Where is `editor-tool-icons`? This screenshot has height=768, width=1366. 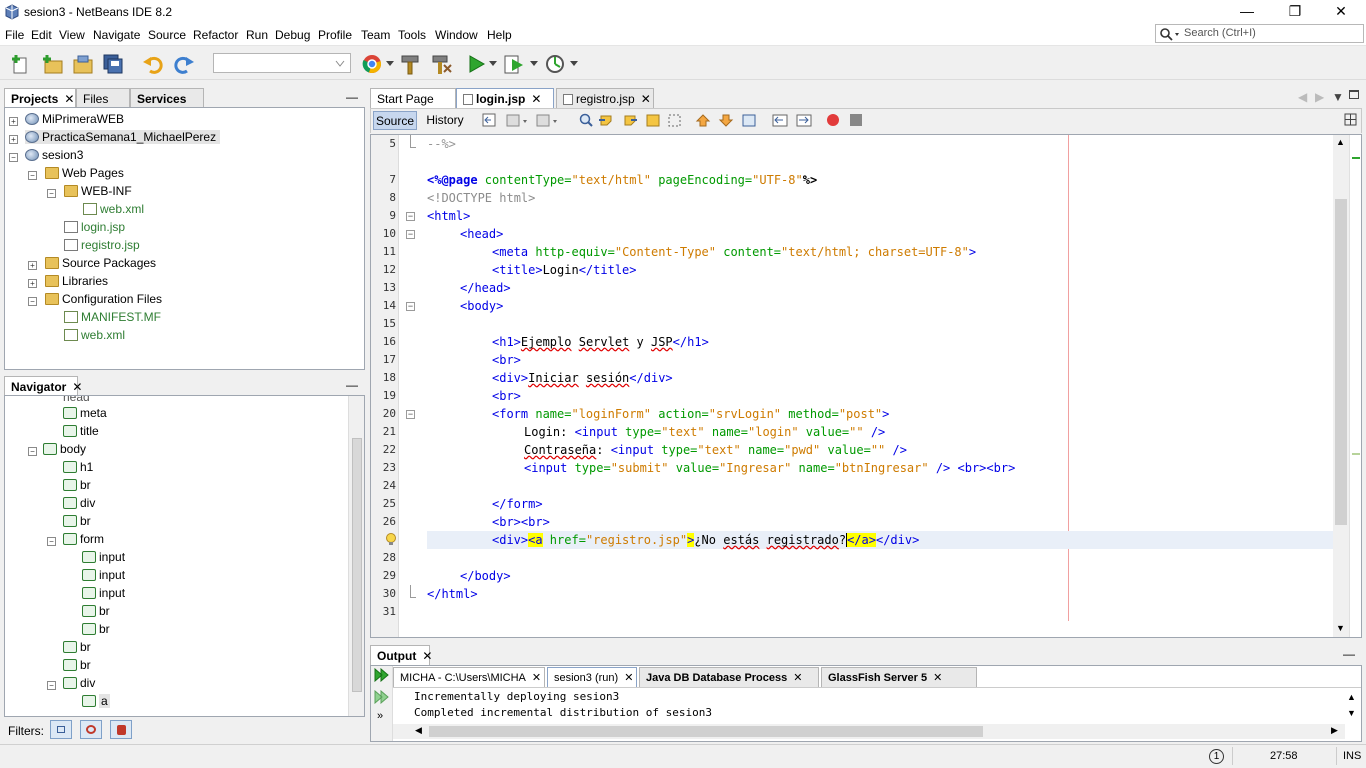
editor-tool-icons is located at coordinates (631, 121).